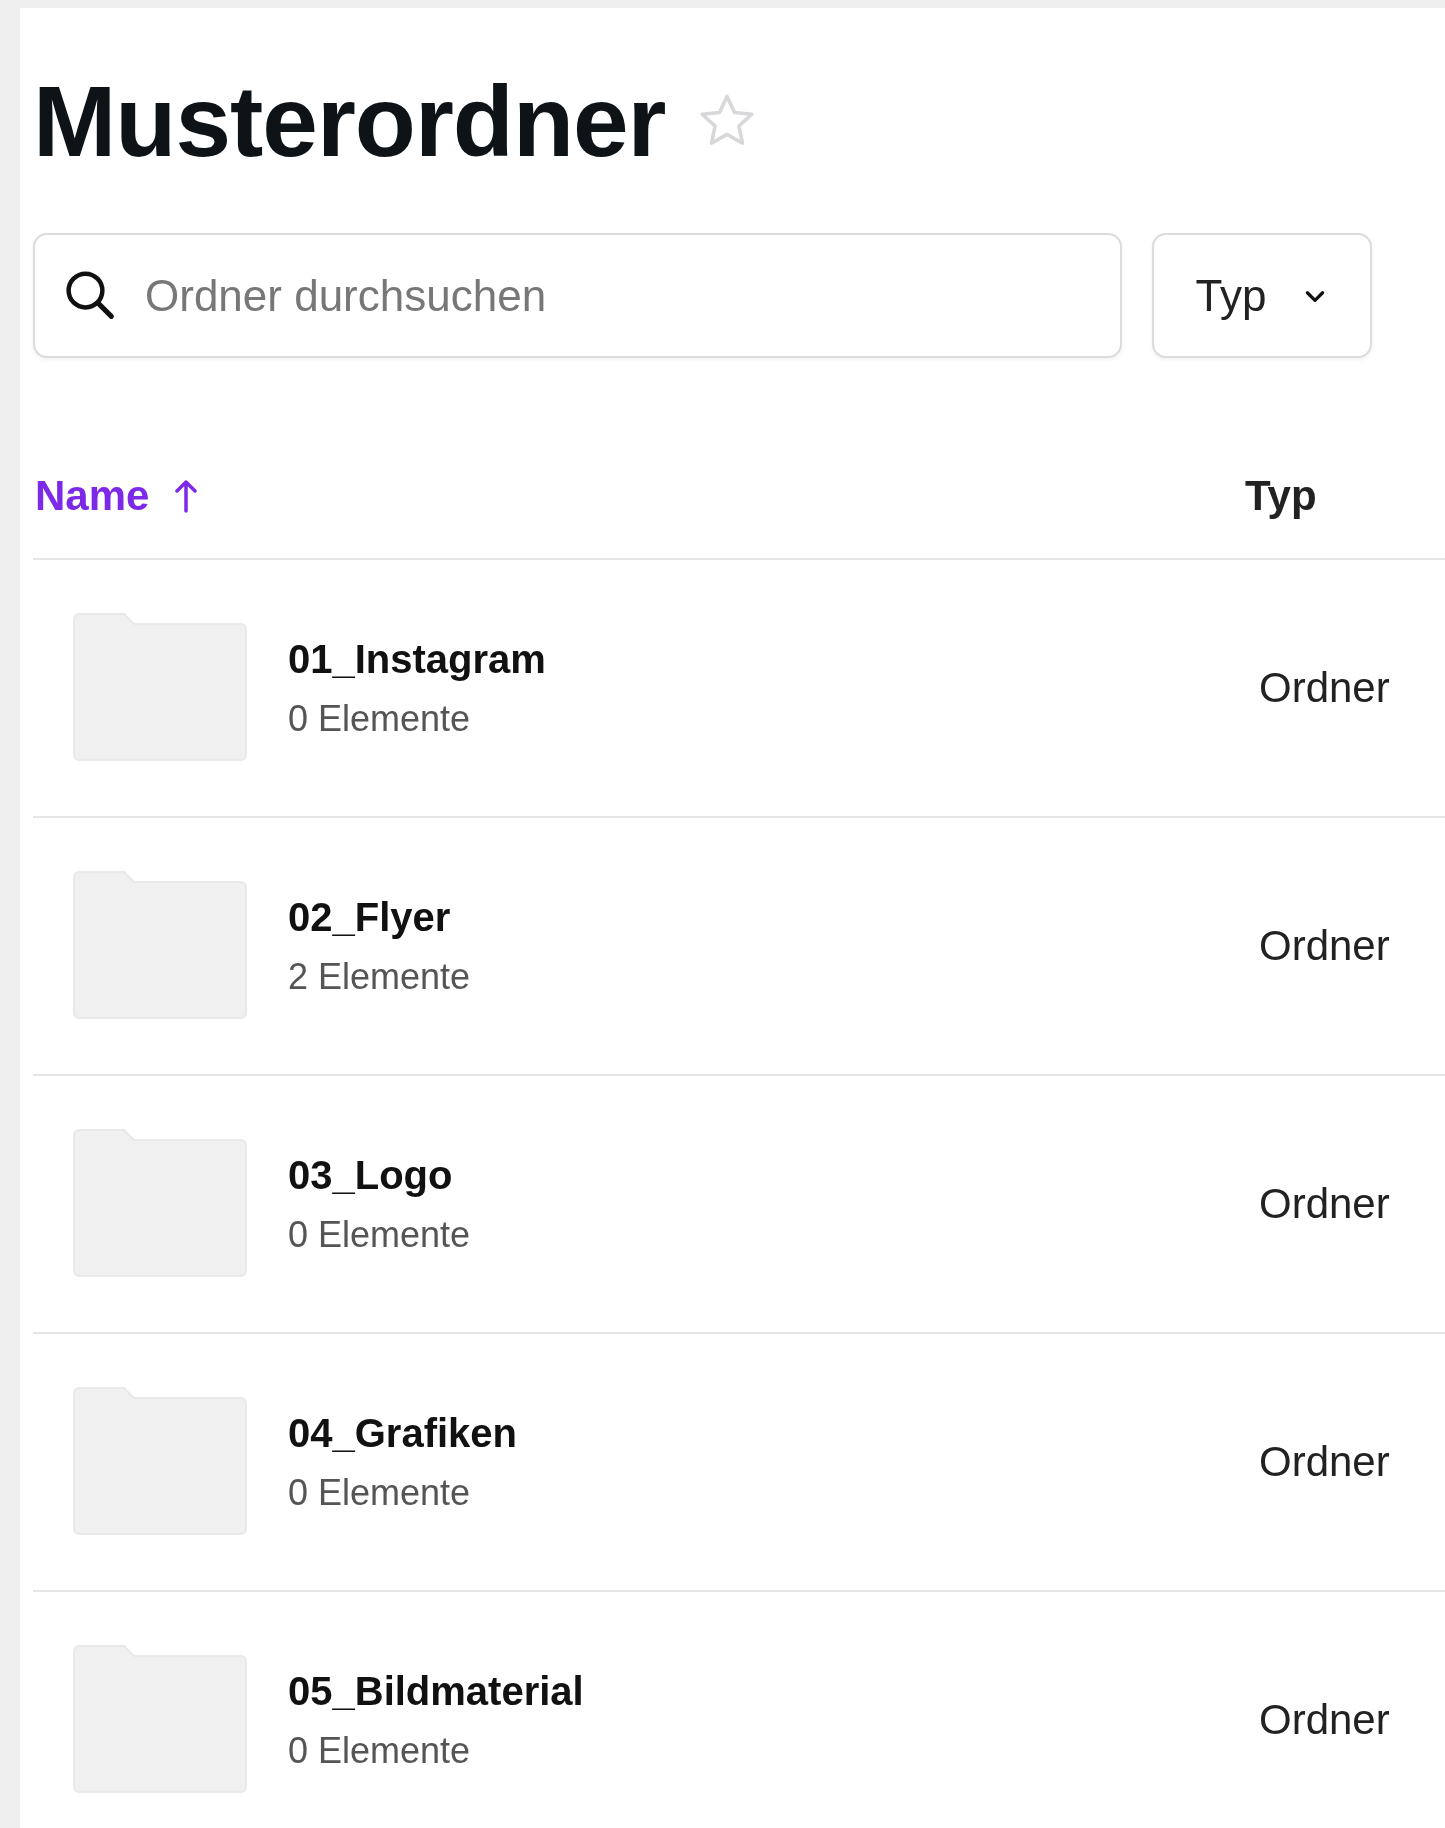 The width and height of the screenshot is (1445, 1828). I want to click on page-title: Musterordner, so click(349, 121).